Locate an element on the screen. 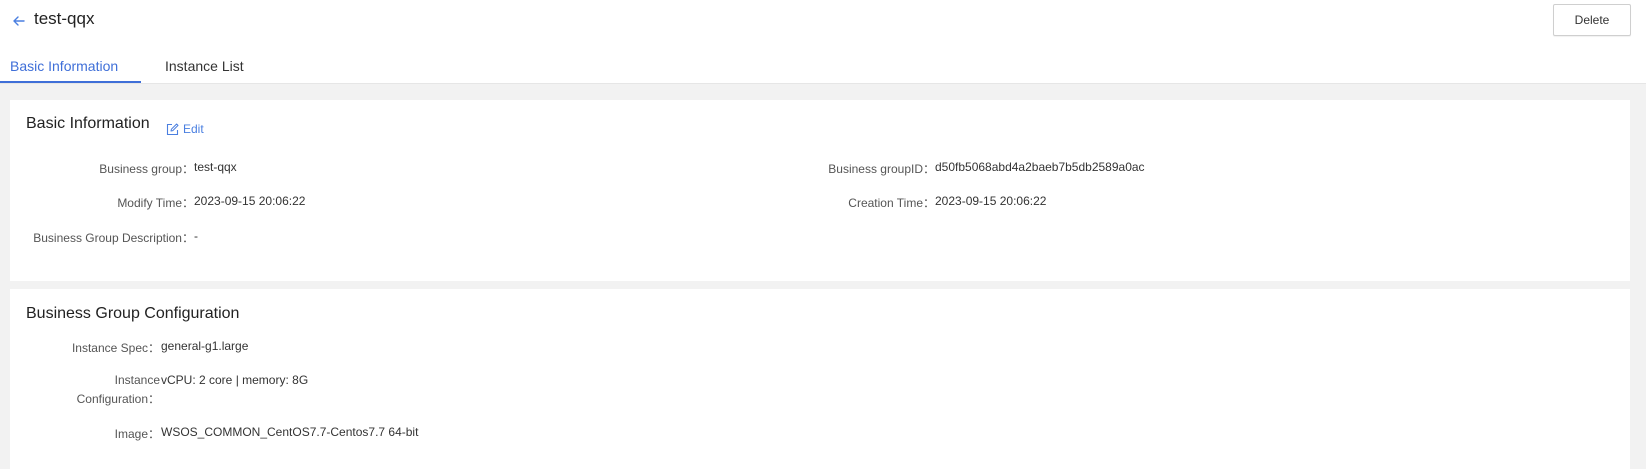  modify-time-label: Modify Time： is located at coordinates (155, 203).